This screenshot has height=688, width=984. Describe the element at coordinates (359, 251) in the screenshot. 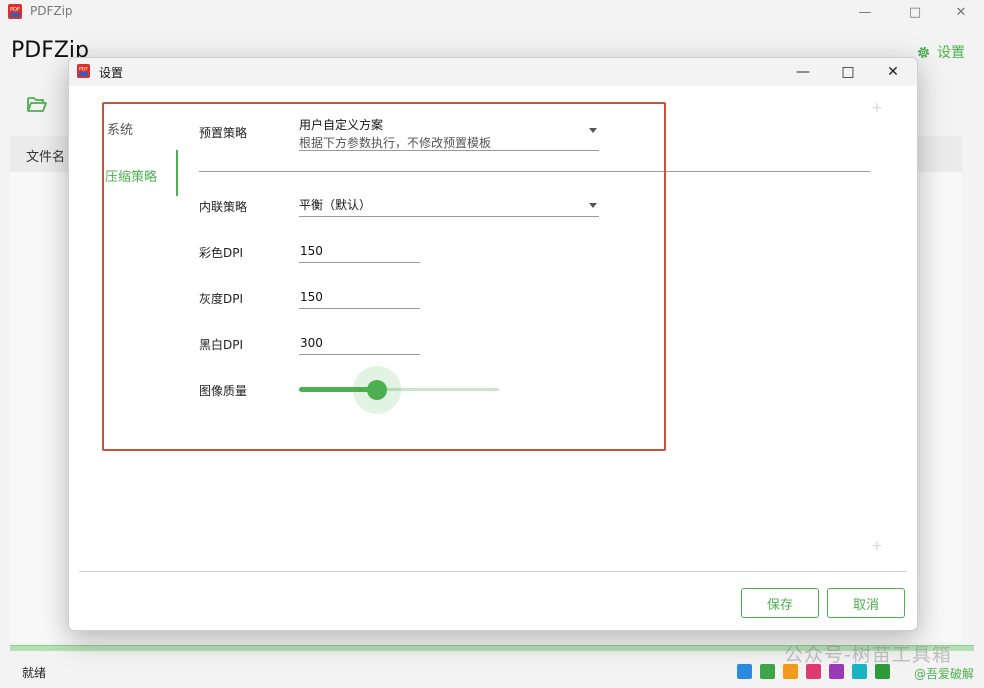

I see `color-dpi-input` at that location.